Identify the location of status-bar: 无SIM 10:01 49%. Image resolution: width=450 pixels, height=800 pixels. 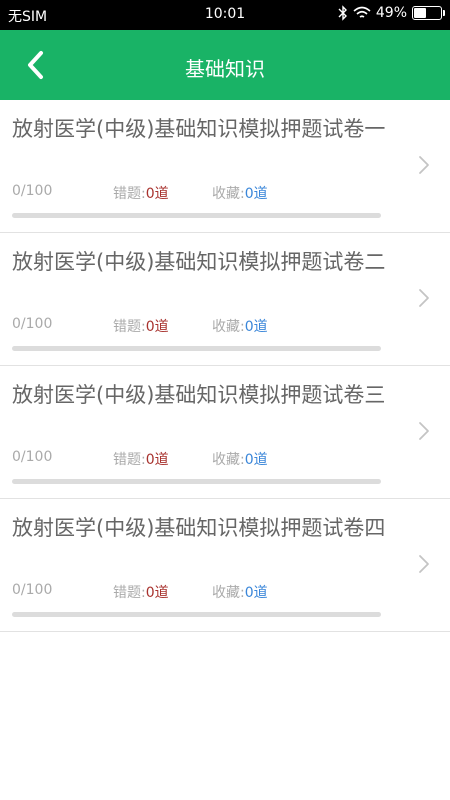
(225, 15).